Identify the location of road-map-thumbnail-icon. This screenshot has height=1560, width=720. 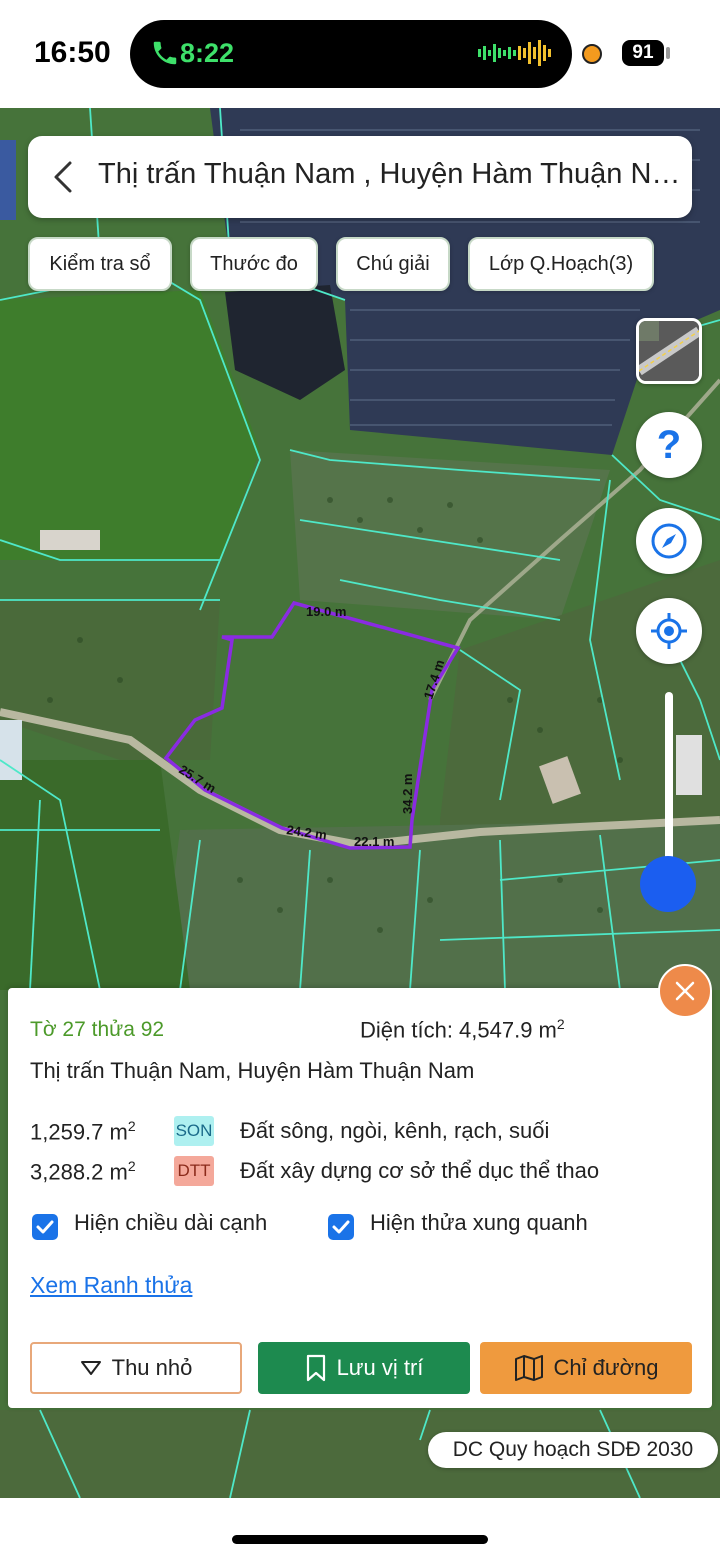
(669, 351).